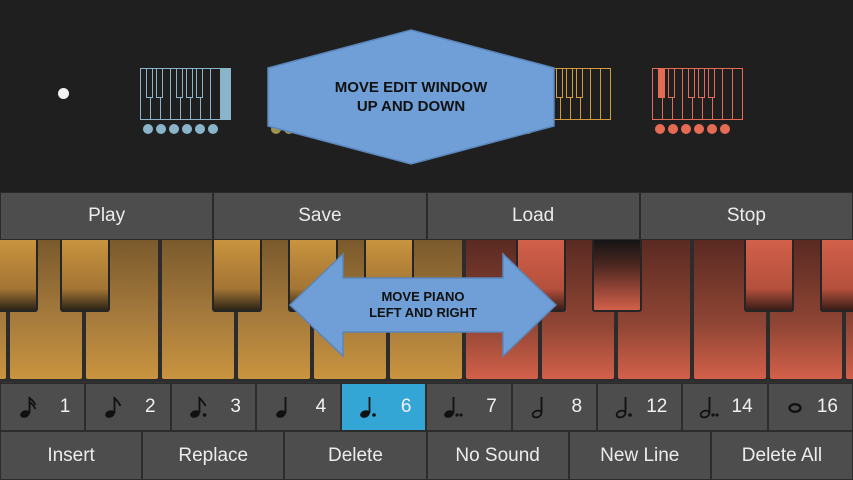  What do you see at coordinates (321, 406) in the screenshot?
I see `duration-value: 4` at bounding box center [321, 406].